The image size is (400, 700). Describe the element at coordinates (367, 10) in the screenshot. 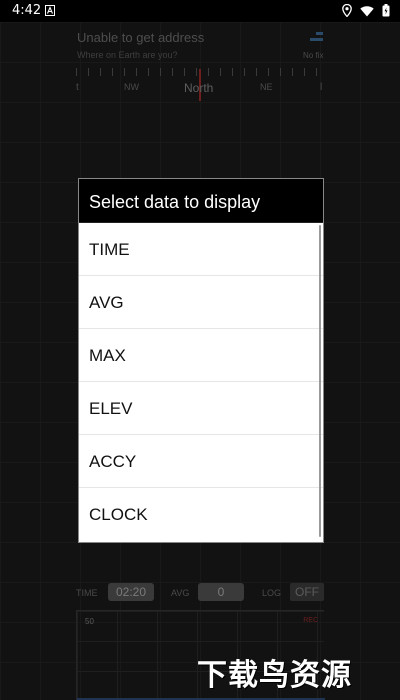

I see `wifi-icon` at that location.